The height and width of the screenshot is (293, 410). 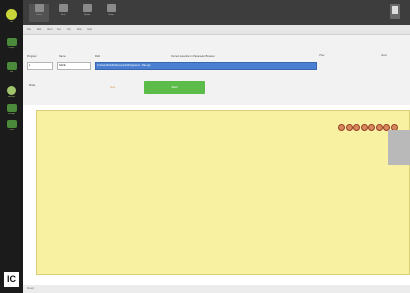 I want to click on menu-item: Set, so click(x=59, y=29).